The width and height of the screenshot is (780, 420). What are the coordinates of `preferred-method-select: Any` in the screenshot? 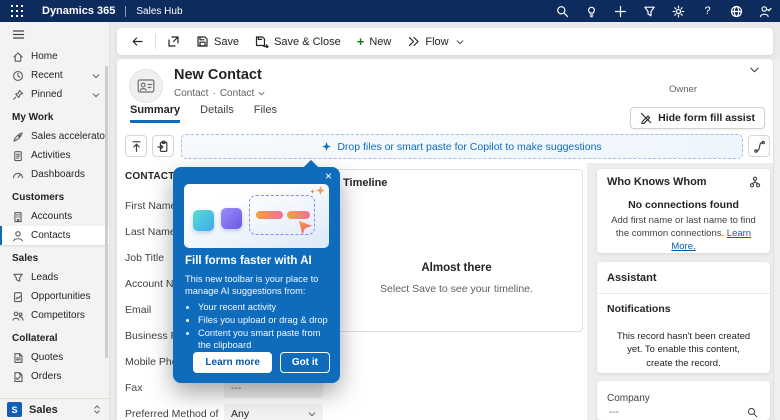 It's located at (273, 412).